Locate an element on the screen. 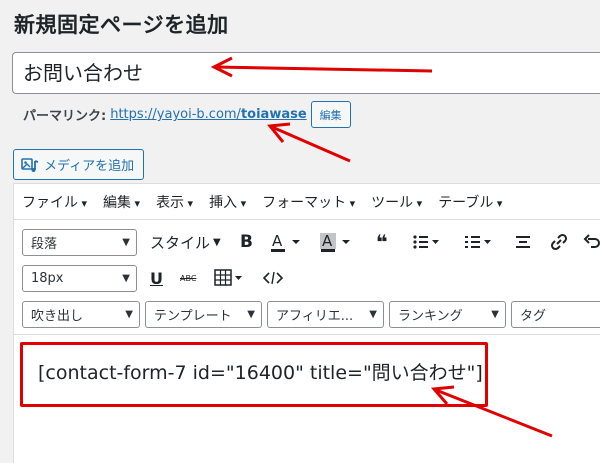  text-color-button: A is located at coordinates (287, 242).